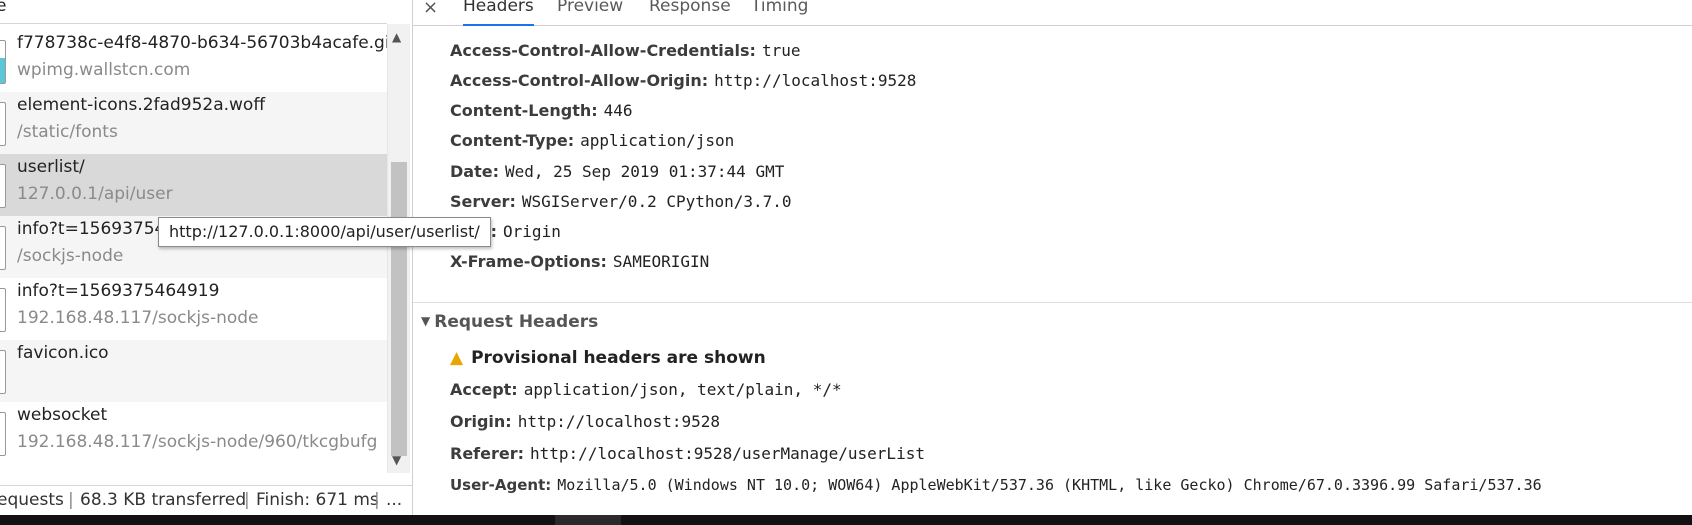 This screenshot has height=525, width=1692. Describe the element at coordinates (193, 12) in the screenshot. I see `request-list-header: e` at that location.